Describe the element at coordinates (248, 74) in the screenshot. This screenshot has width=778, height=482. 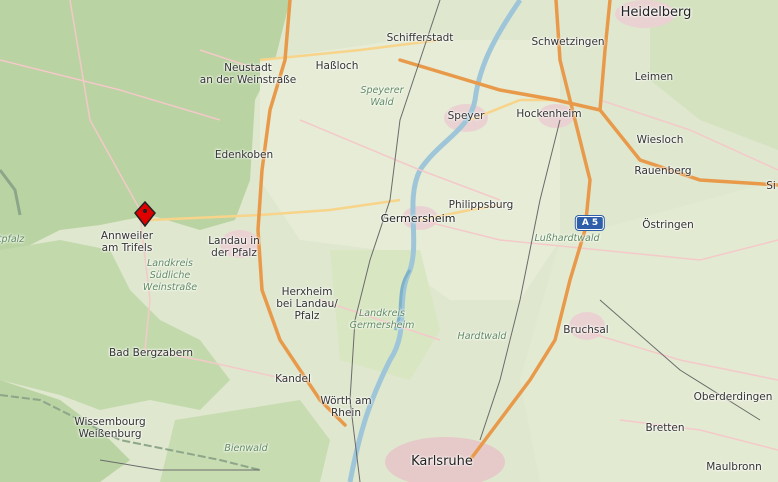
I see `map-label-neustadt: Neustadt an der Weinstraße` at that location.